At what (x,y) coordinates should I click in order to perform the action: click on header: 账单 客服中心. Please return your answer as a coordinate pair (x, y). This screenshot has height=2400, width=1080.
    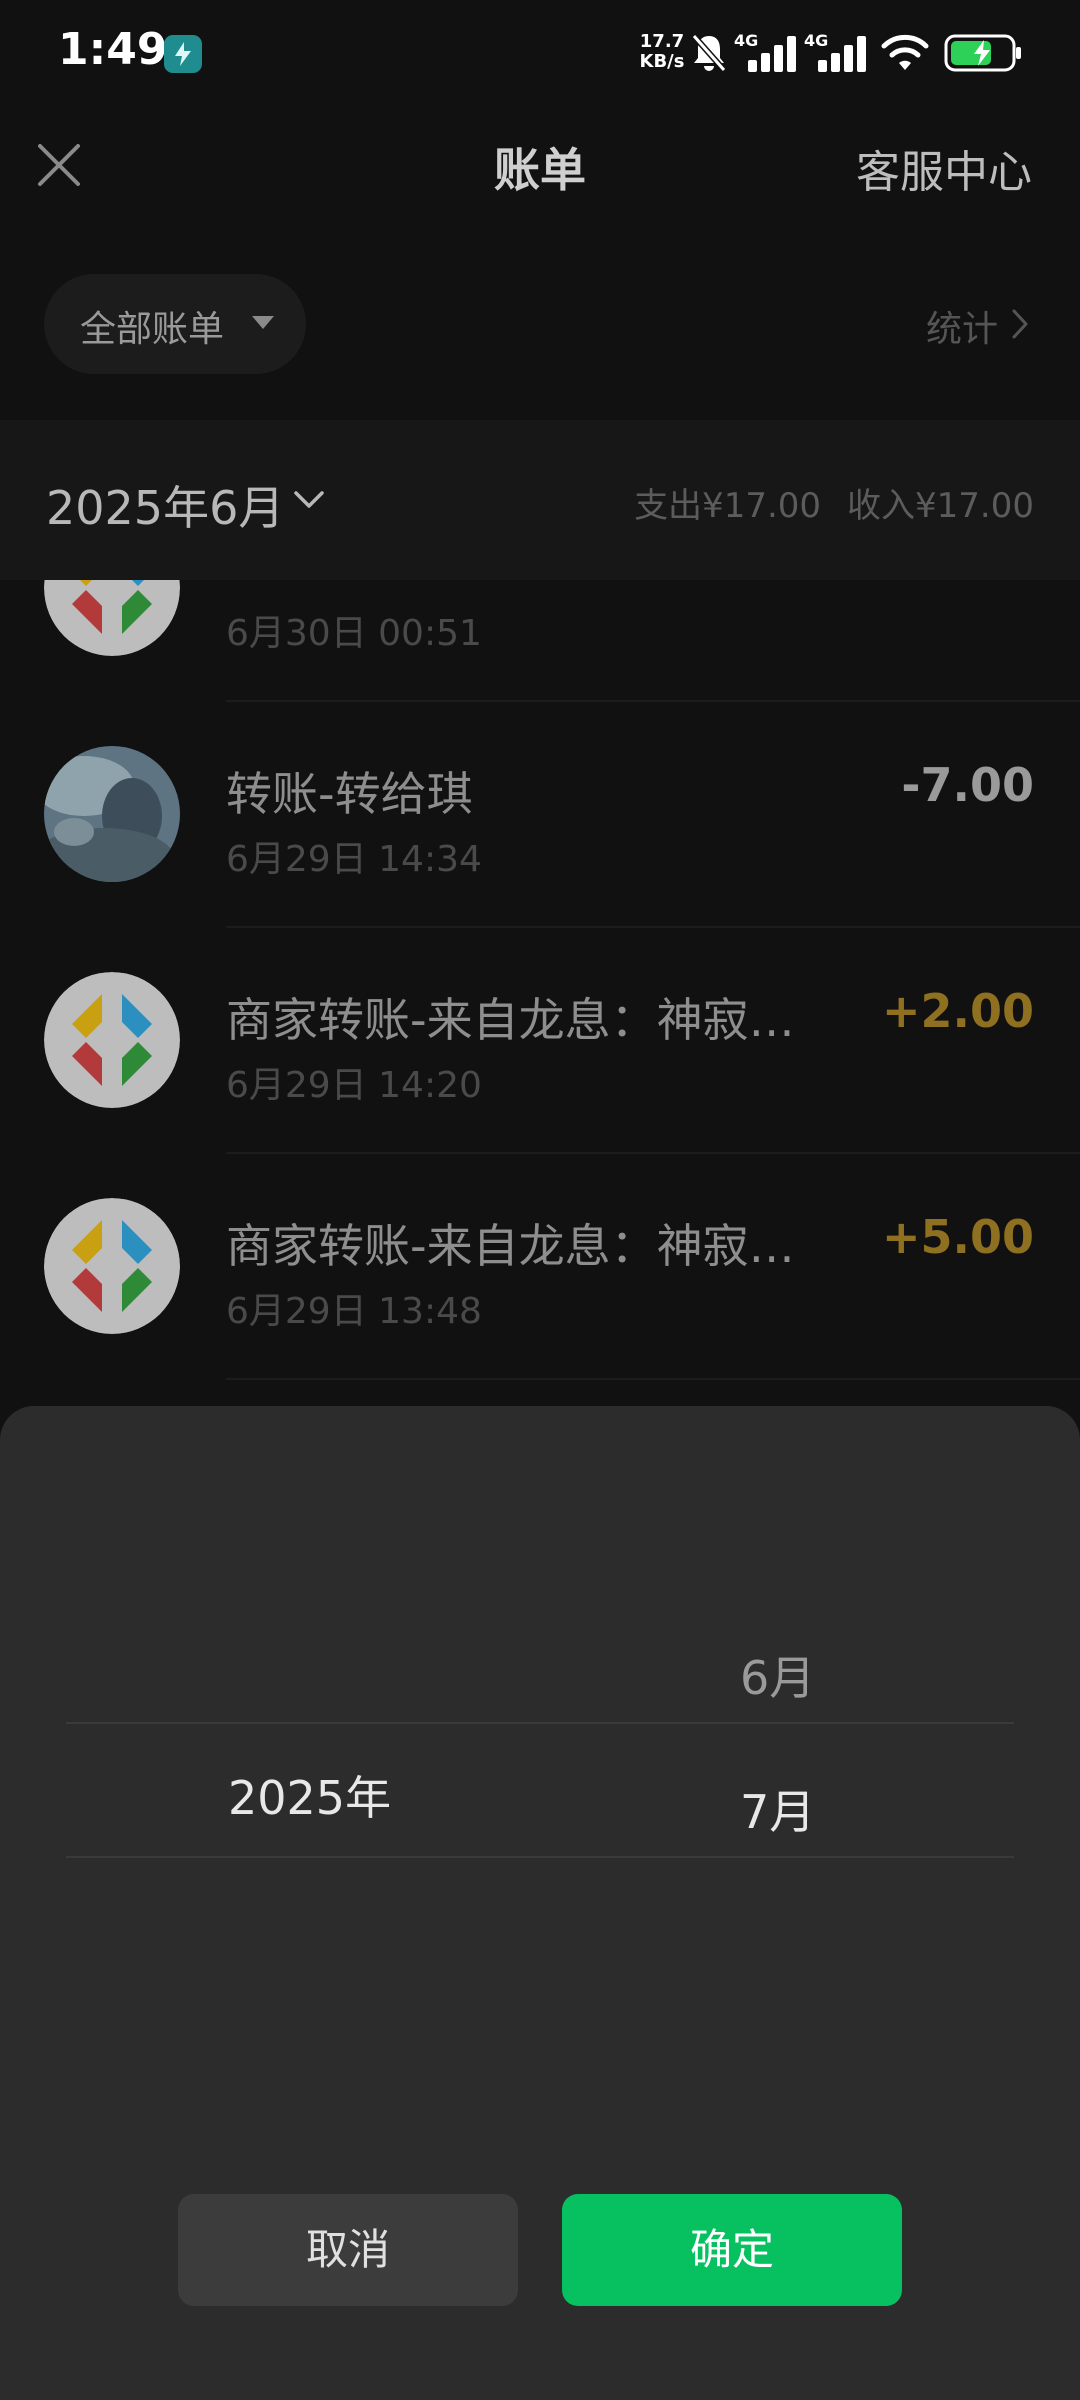
    Looking at the image, I should click on (540, 165).